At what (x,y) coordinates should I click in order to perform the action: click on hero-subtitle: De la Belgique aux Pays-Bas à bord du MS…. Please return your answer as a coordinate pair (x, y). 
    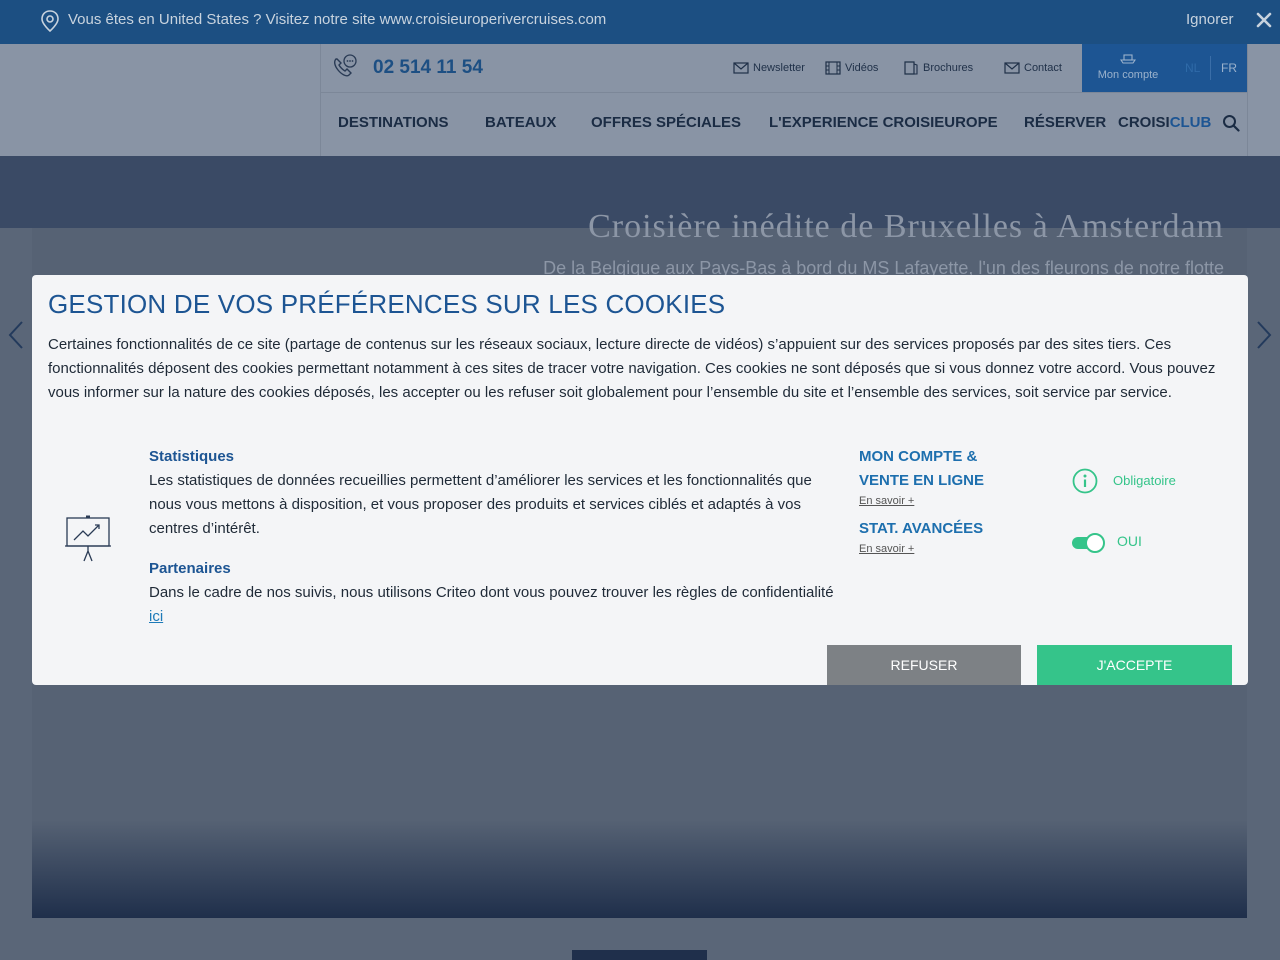
    Looking at the image, I should click on (883, 266).